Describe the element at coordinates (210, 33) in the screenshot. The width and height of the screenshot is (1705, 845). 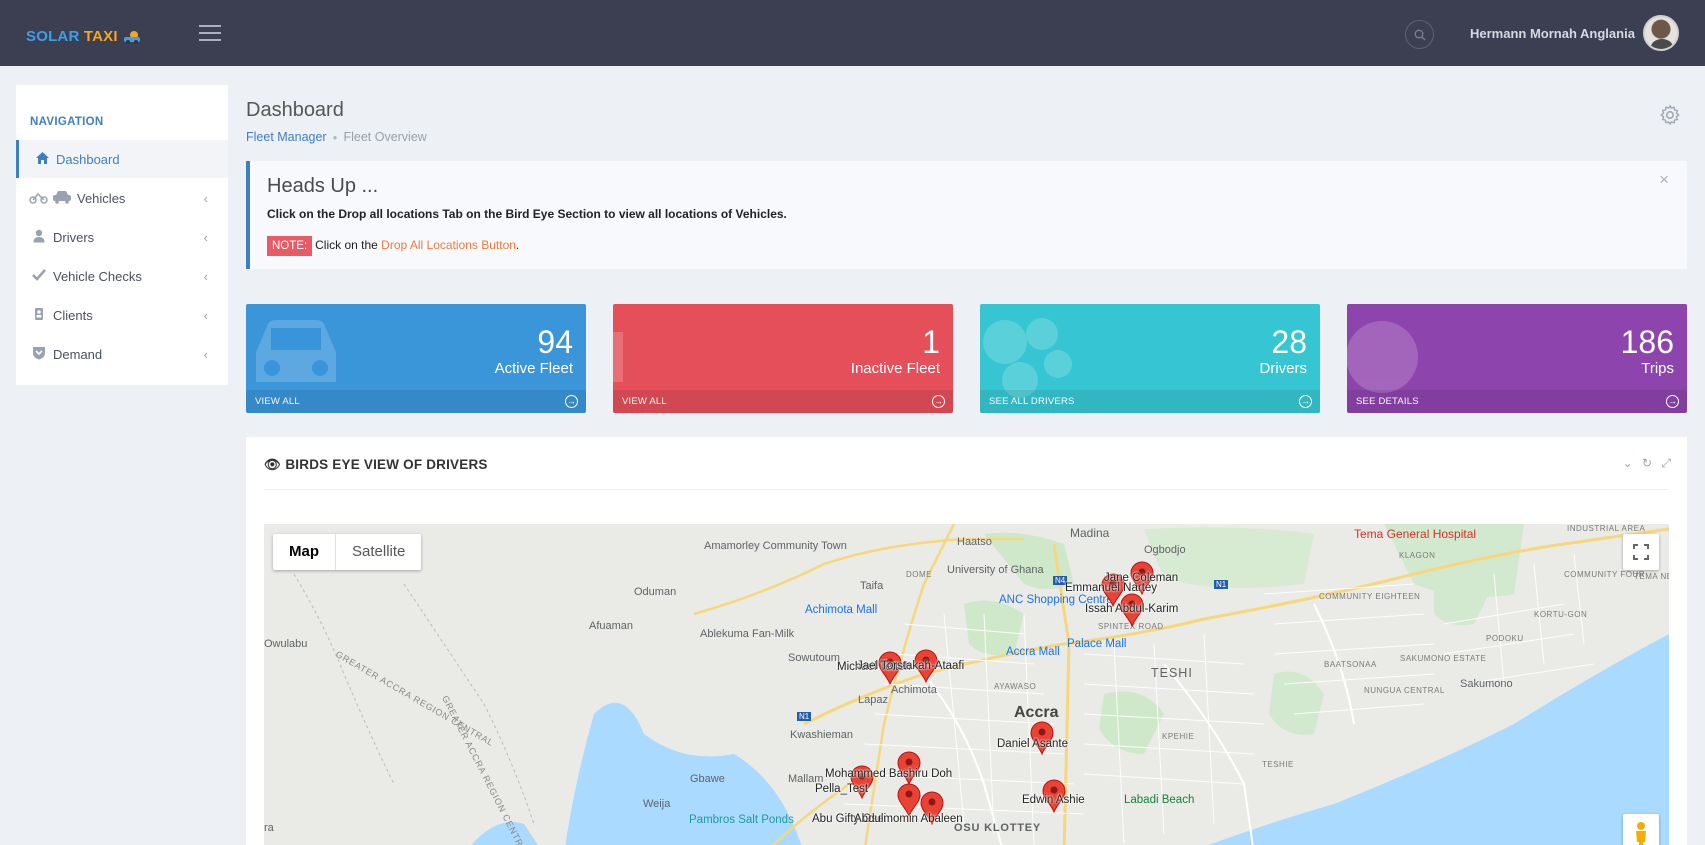
I see `menu-toggle-icon` at that location.